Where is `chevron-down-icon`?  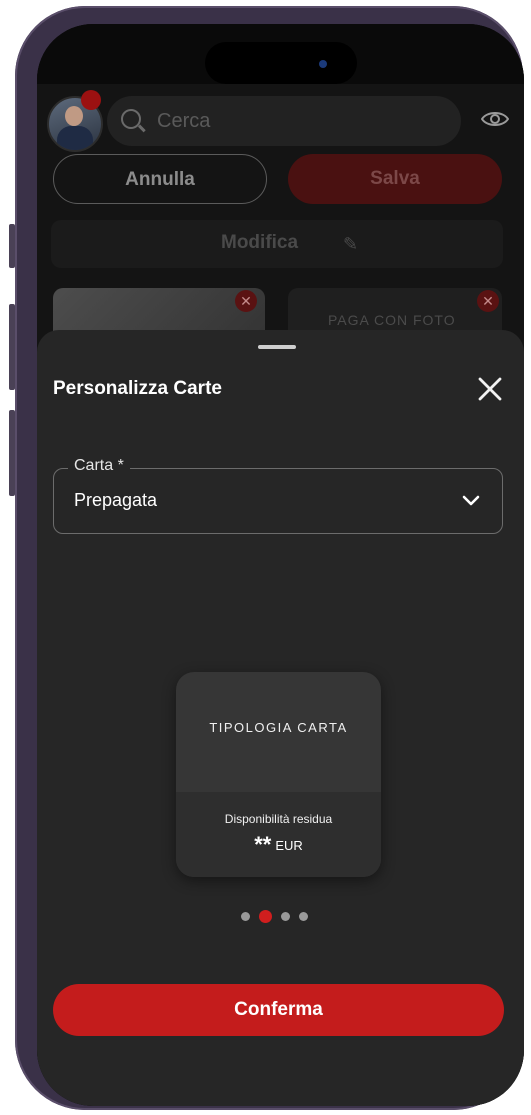 chevron-down-icon is located at coordinates (471, 500).